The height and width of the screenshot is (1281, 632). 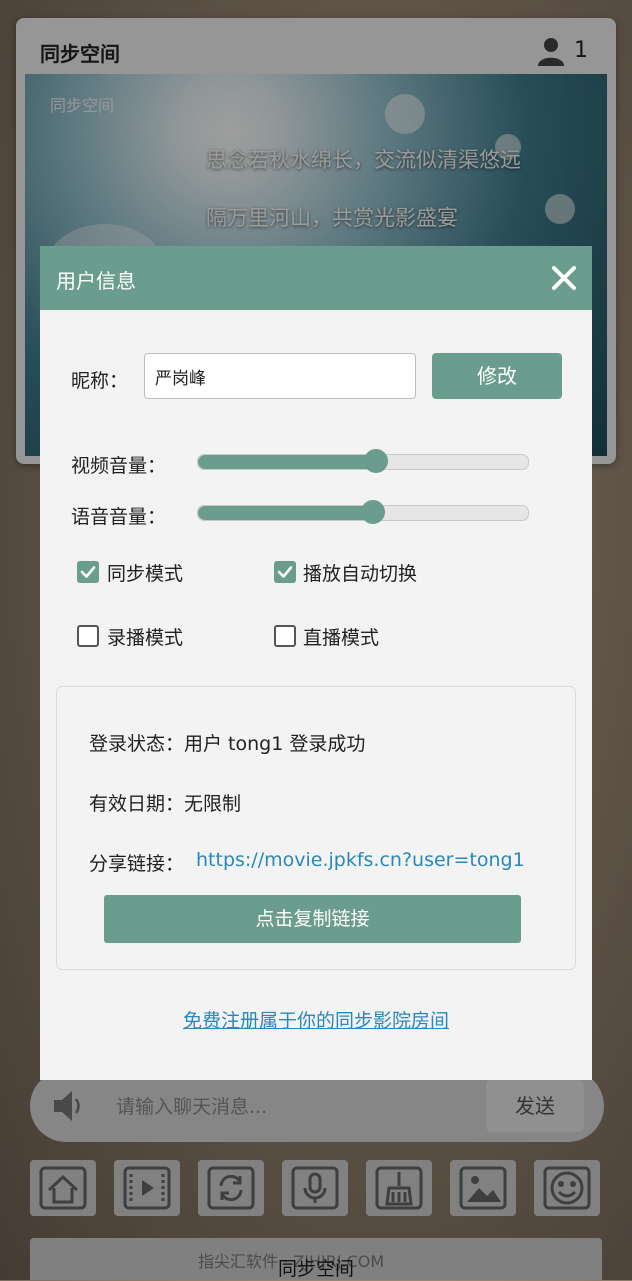 I want to click on share-link: https://movie.jpkfs.cn?user=tong1, so click(x=360, y=860).